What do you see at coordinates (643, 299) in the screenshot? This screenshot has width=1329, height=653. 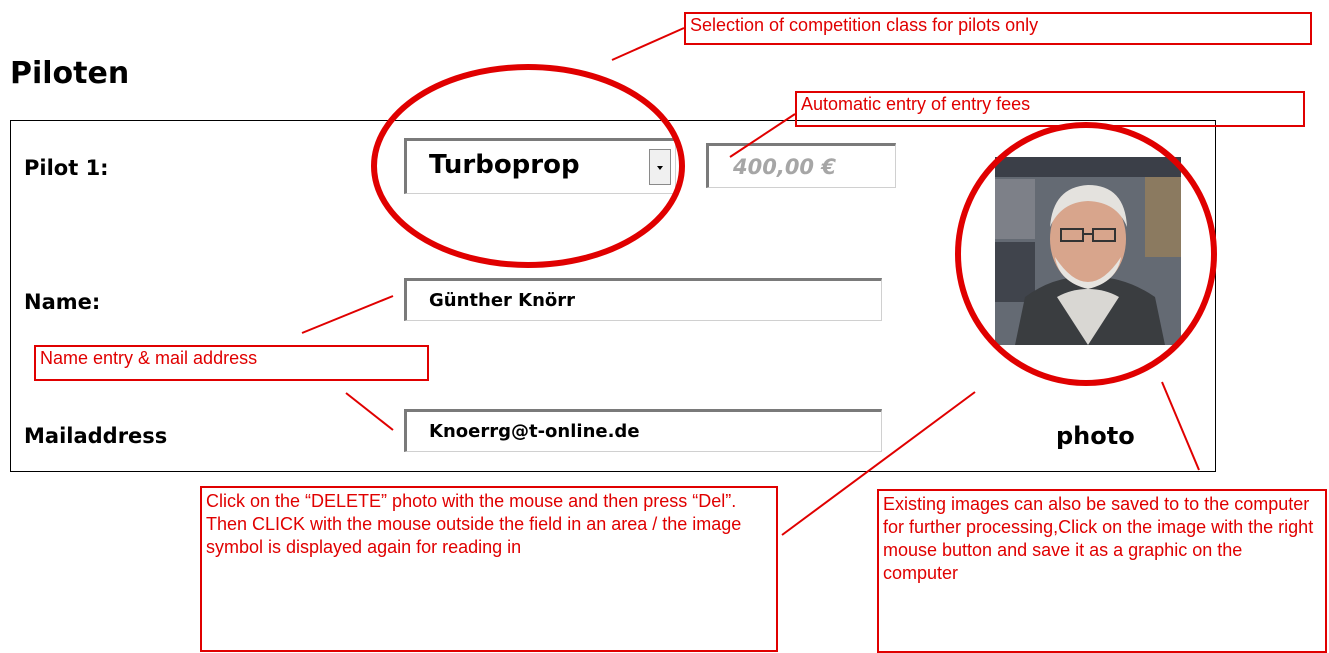 I see `name-field: Günther Knörr` at bounding box center [643, 299].